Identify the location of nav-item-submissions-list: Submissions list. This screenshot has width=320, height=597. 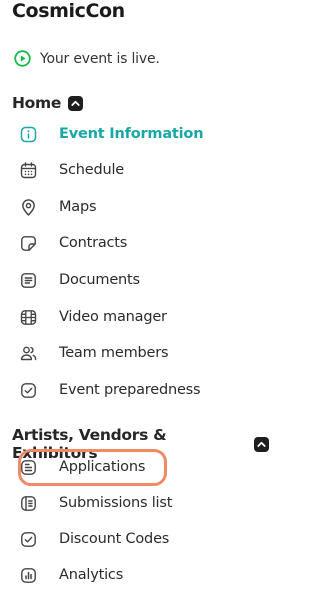
(95, 503).